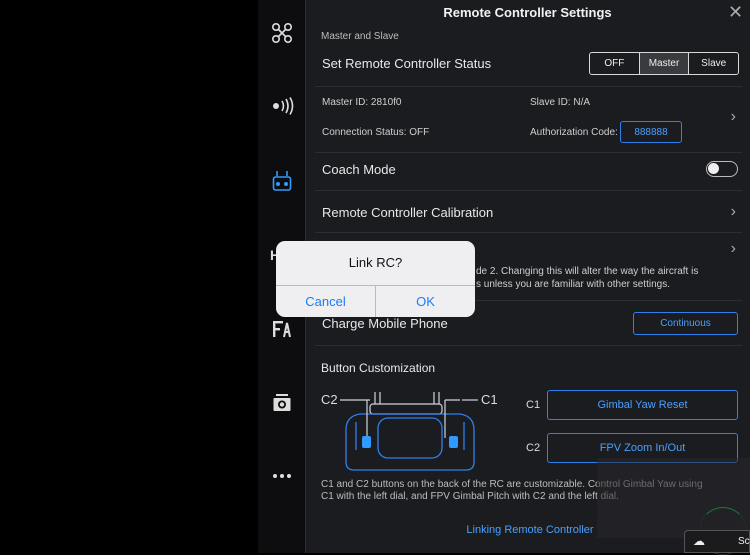 This screenshot has height=555, width=750. Describe the element at coordinates (425, 301) in the screenshot. I see `ok-button: OK` at that location.